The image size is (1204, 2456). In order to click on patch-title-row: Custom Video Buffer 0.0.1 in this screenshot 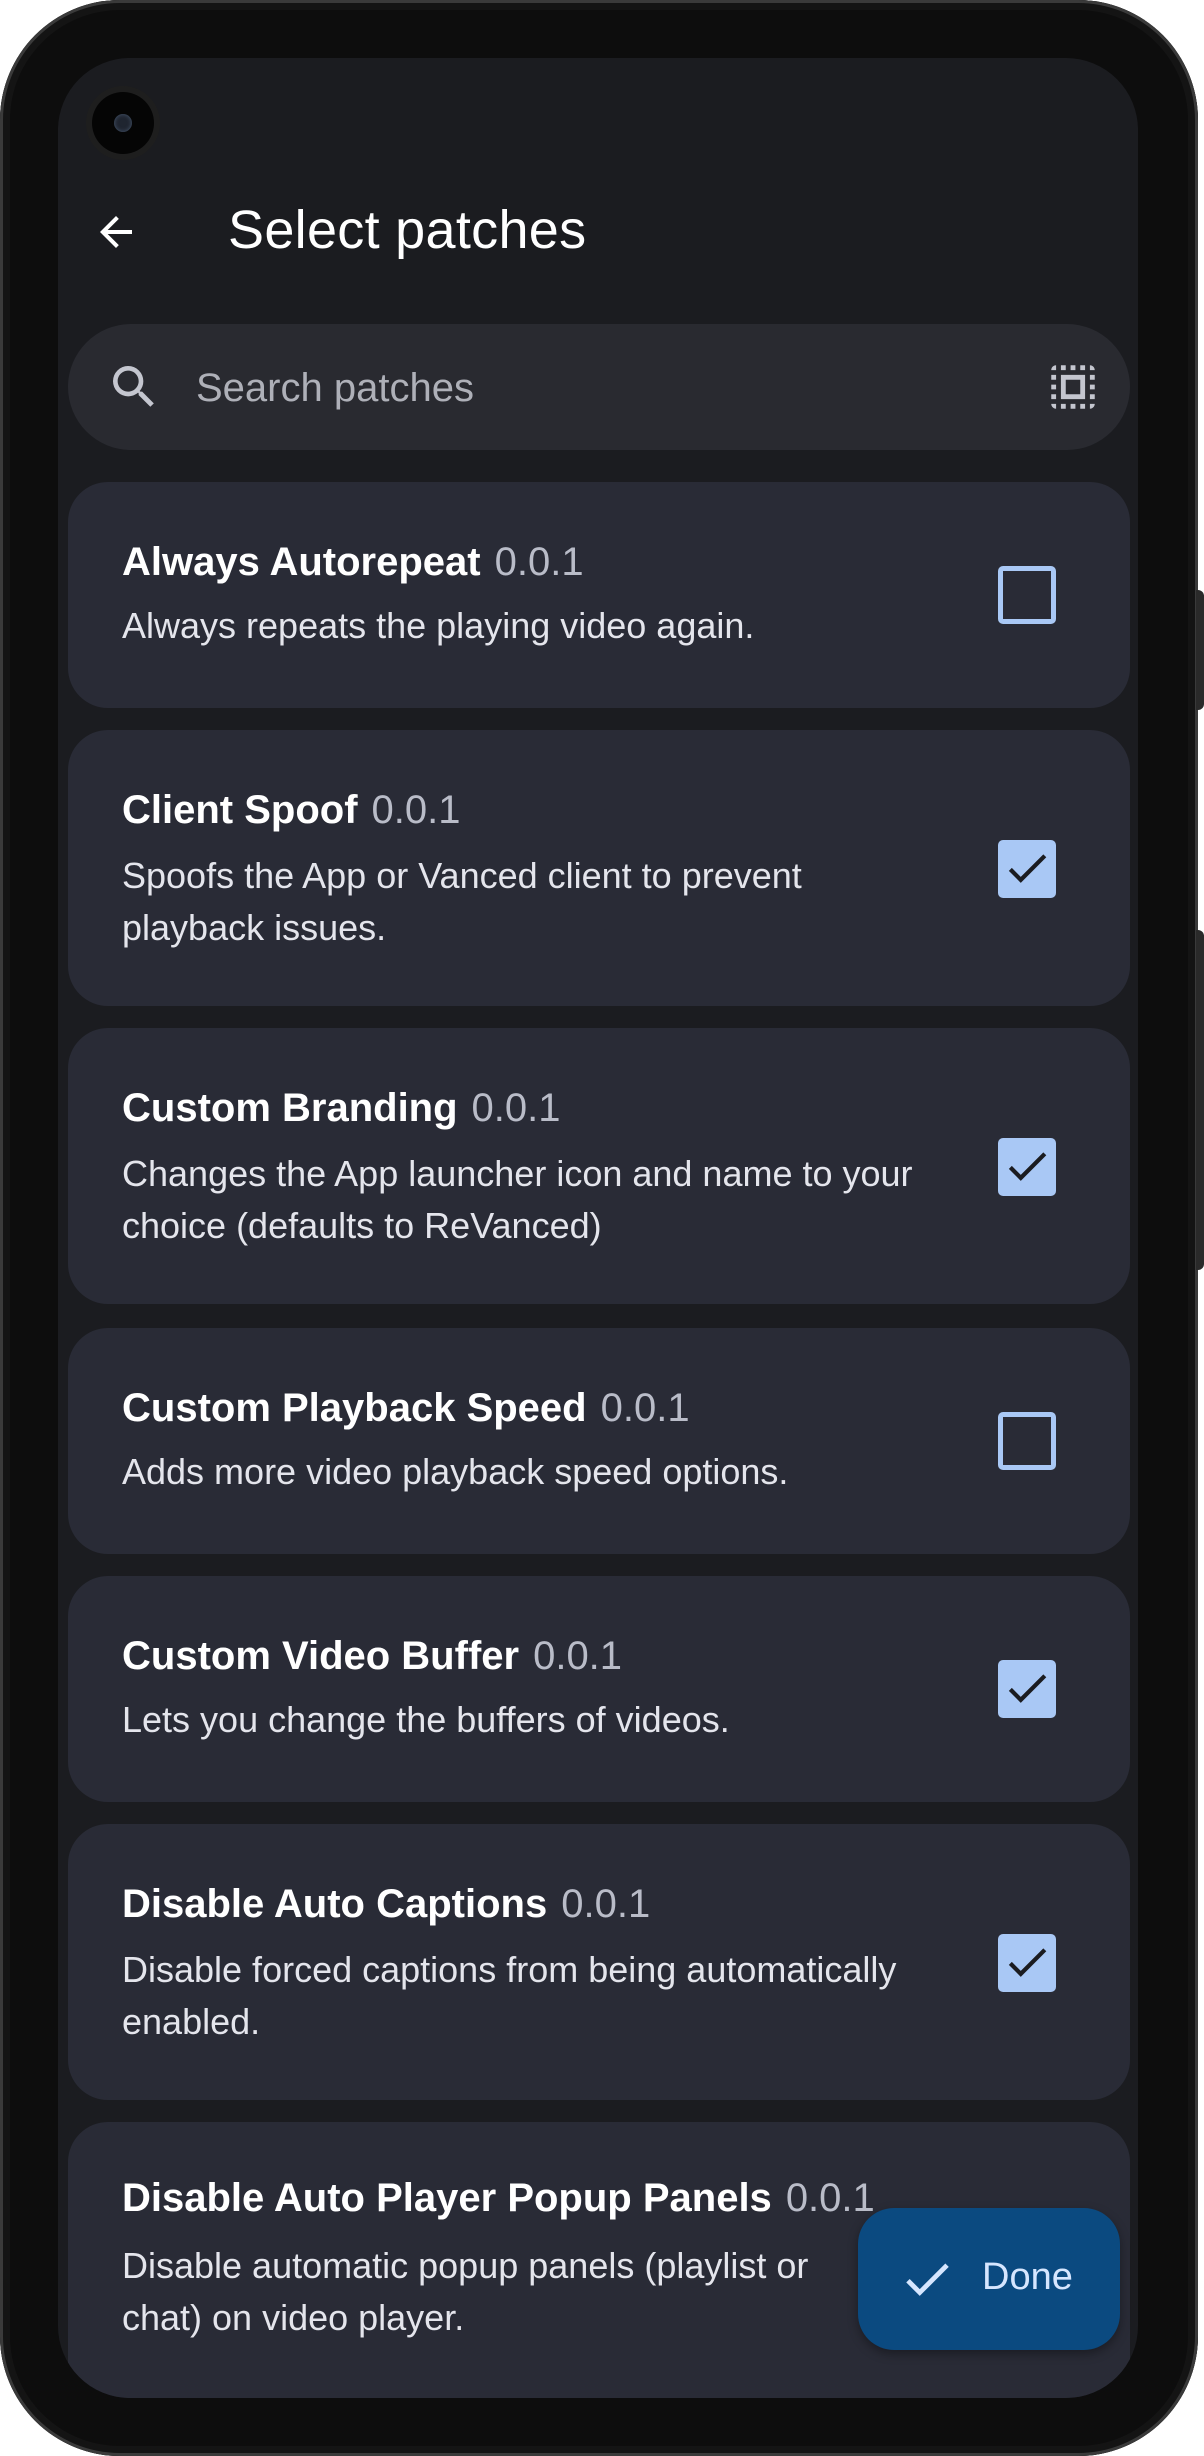, I will do `click(372, 1656)`.